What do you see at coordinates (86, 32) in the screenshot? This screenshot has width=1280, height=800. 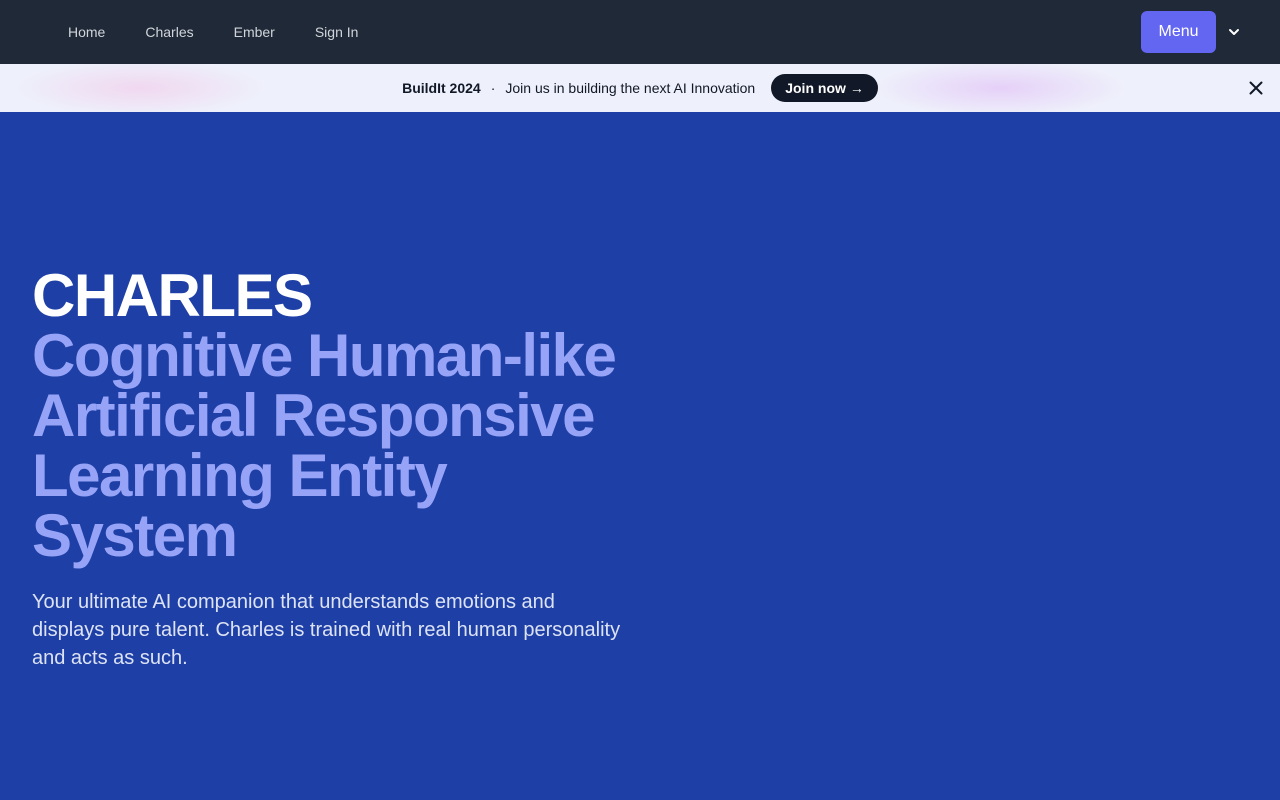 I see `nav-link-home: Home` at bounding box center [86, 32].